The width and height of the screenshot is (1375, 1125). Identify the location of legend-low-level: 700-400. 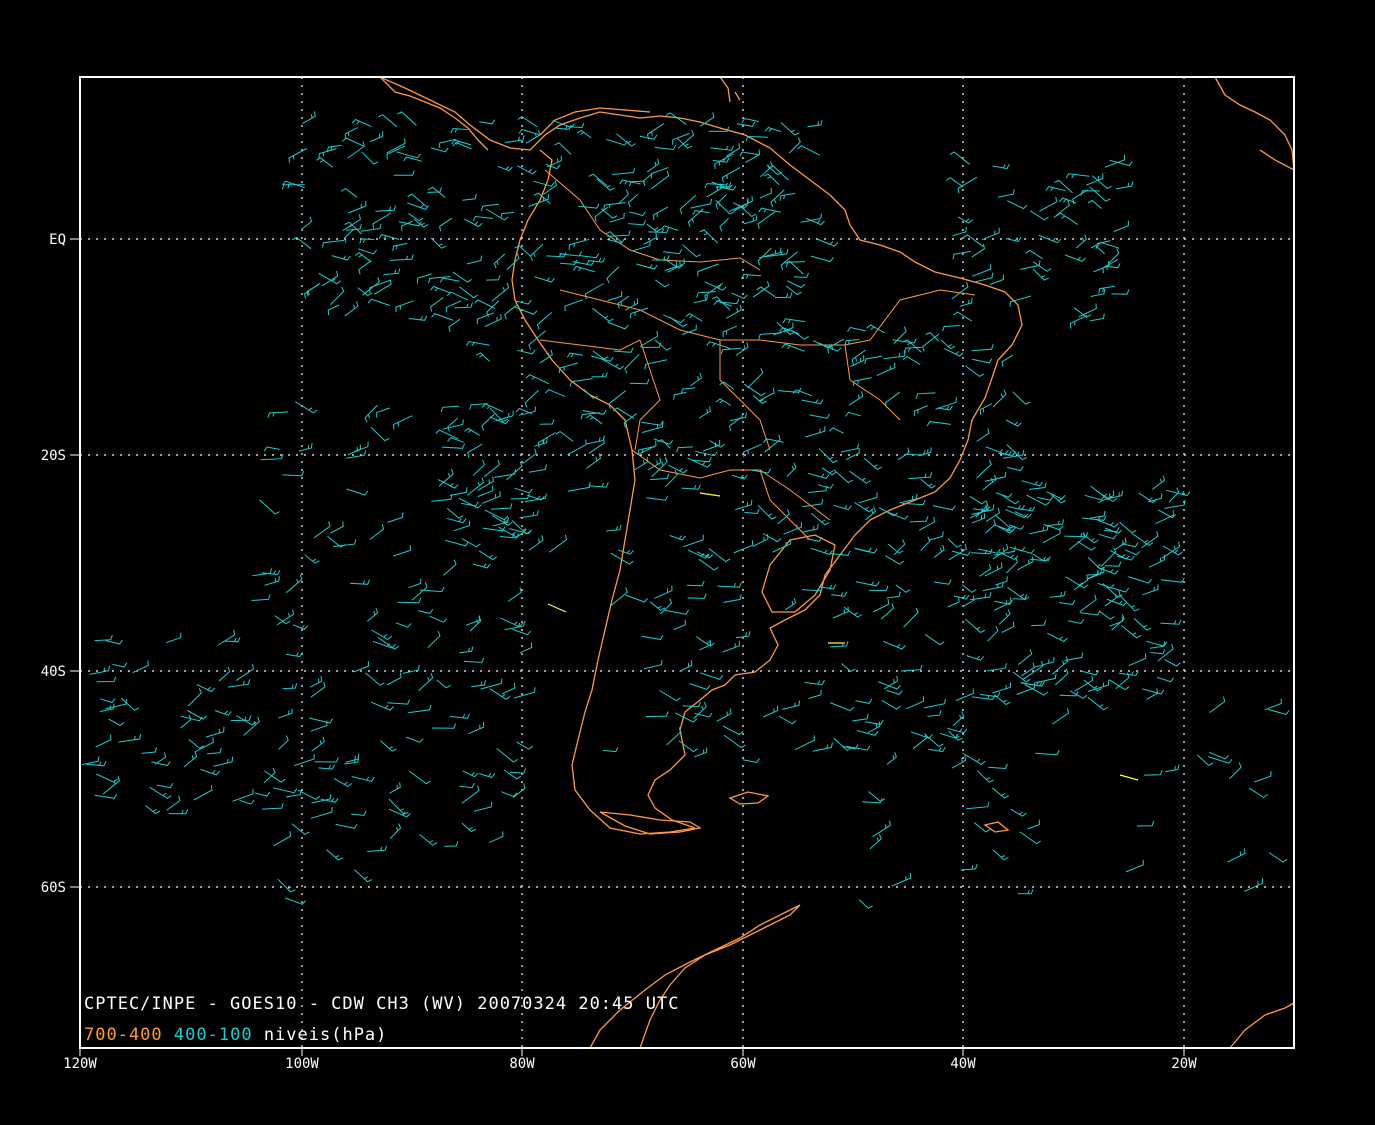
(123, 1035).